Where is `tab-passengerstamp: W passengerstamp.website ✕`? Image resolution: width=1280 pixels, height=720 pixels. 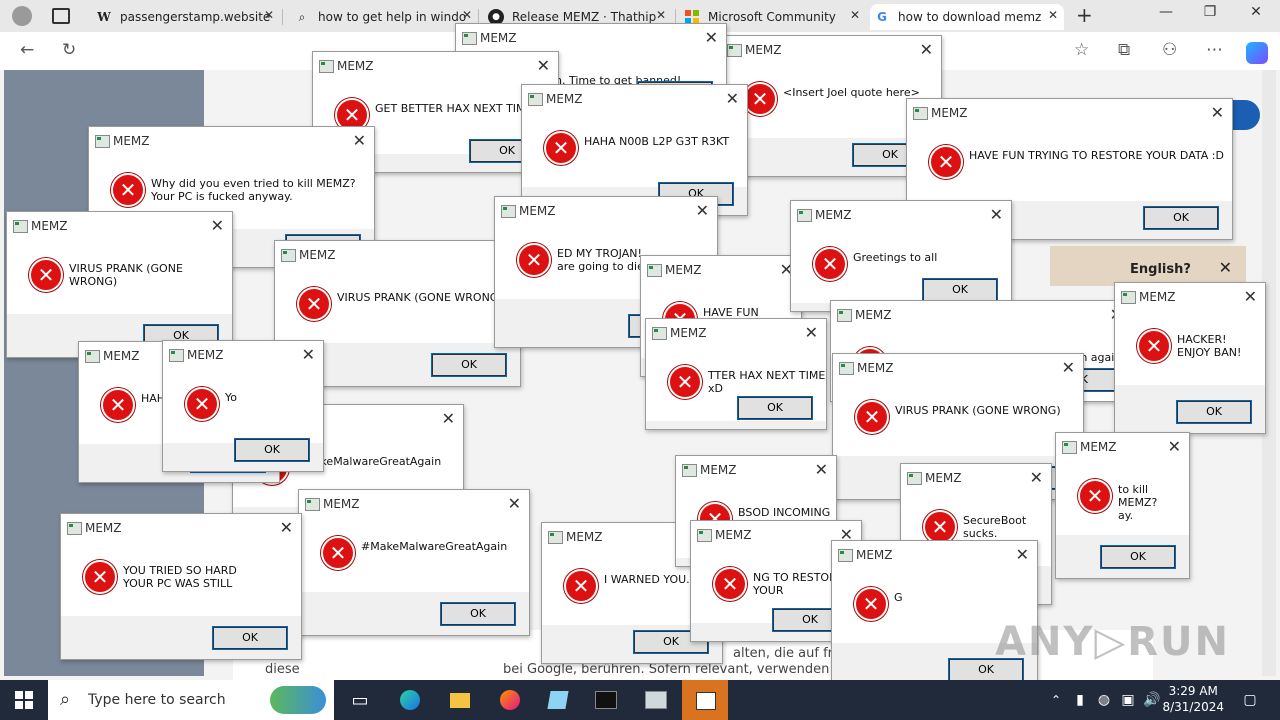 tab-passengerstamp: W passengerstamp.website ✕ is located at coordinates (186, 17).